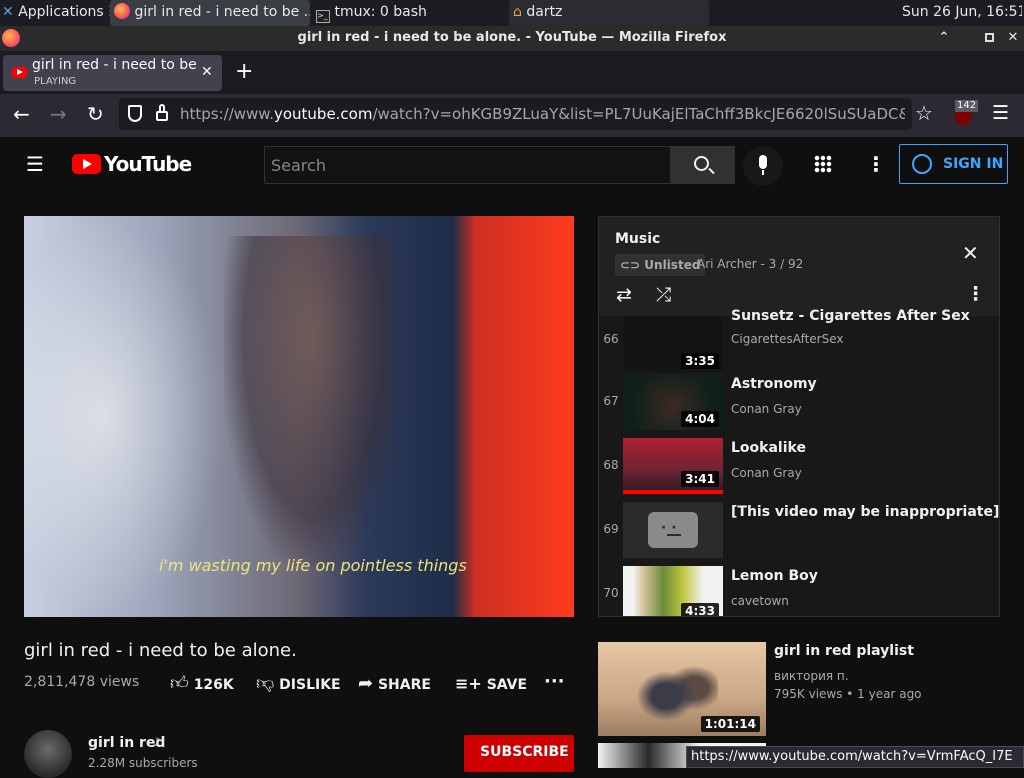  What do you see at coordinates (973, 164) in the screenshot?
I see `sign-in-label: SIGN IN` at bounding box center [973, 164].